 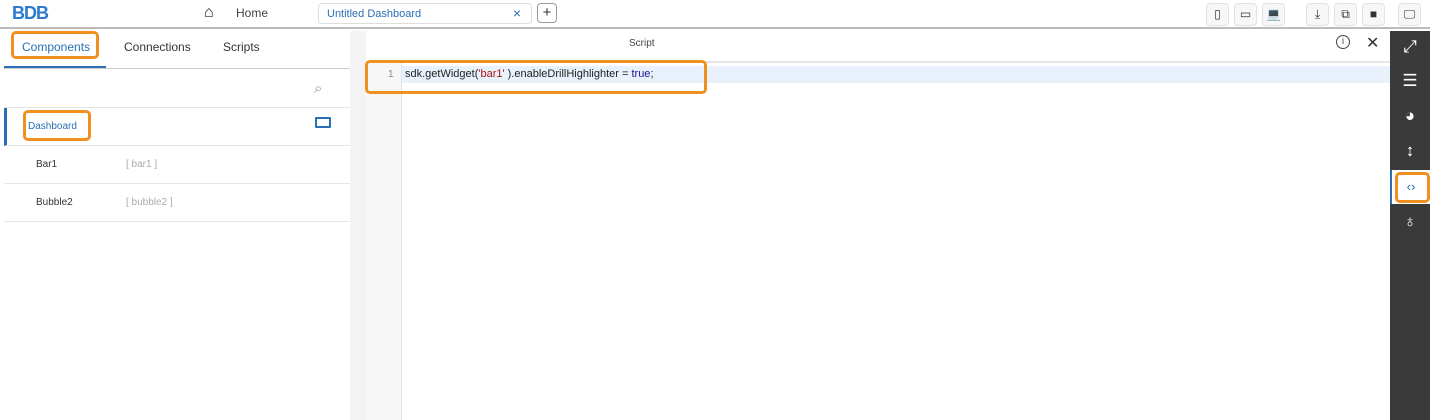 I want to click on pie-chart-icon: ◕, so click(x=1410, y=116).